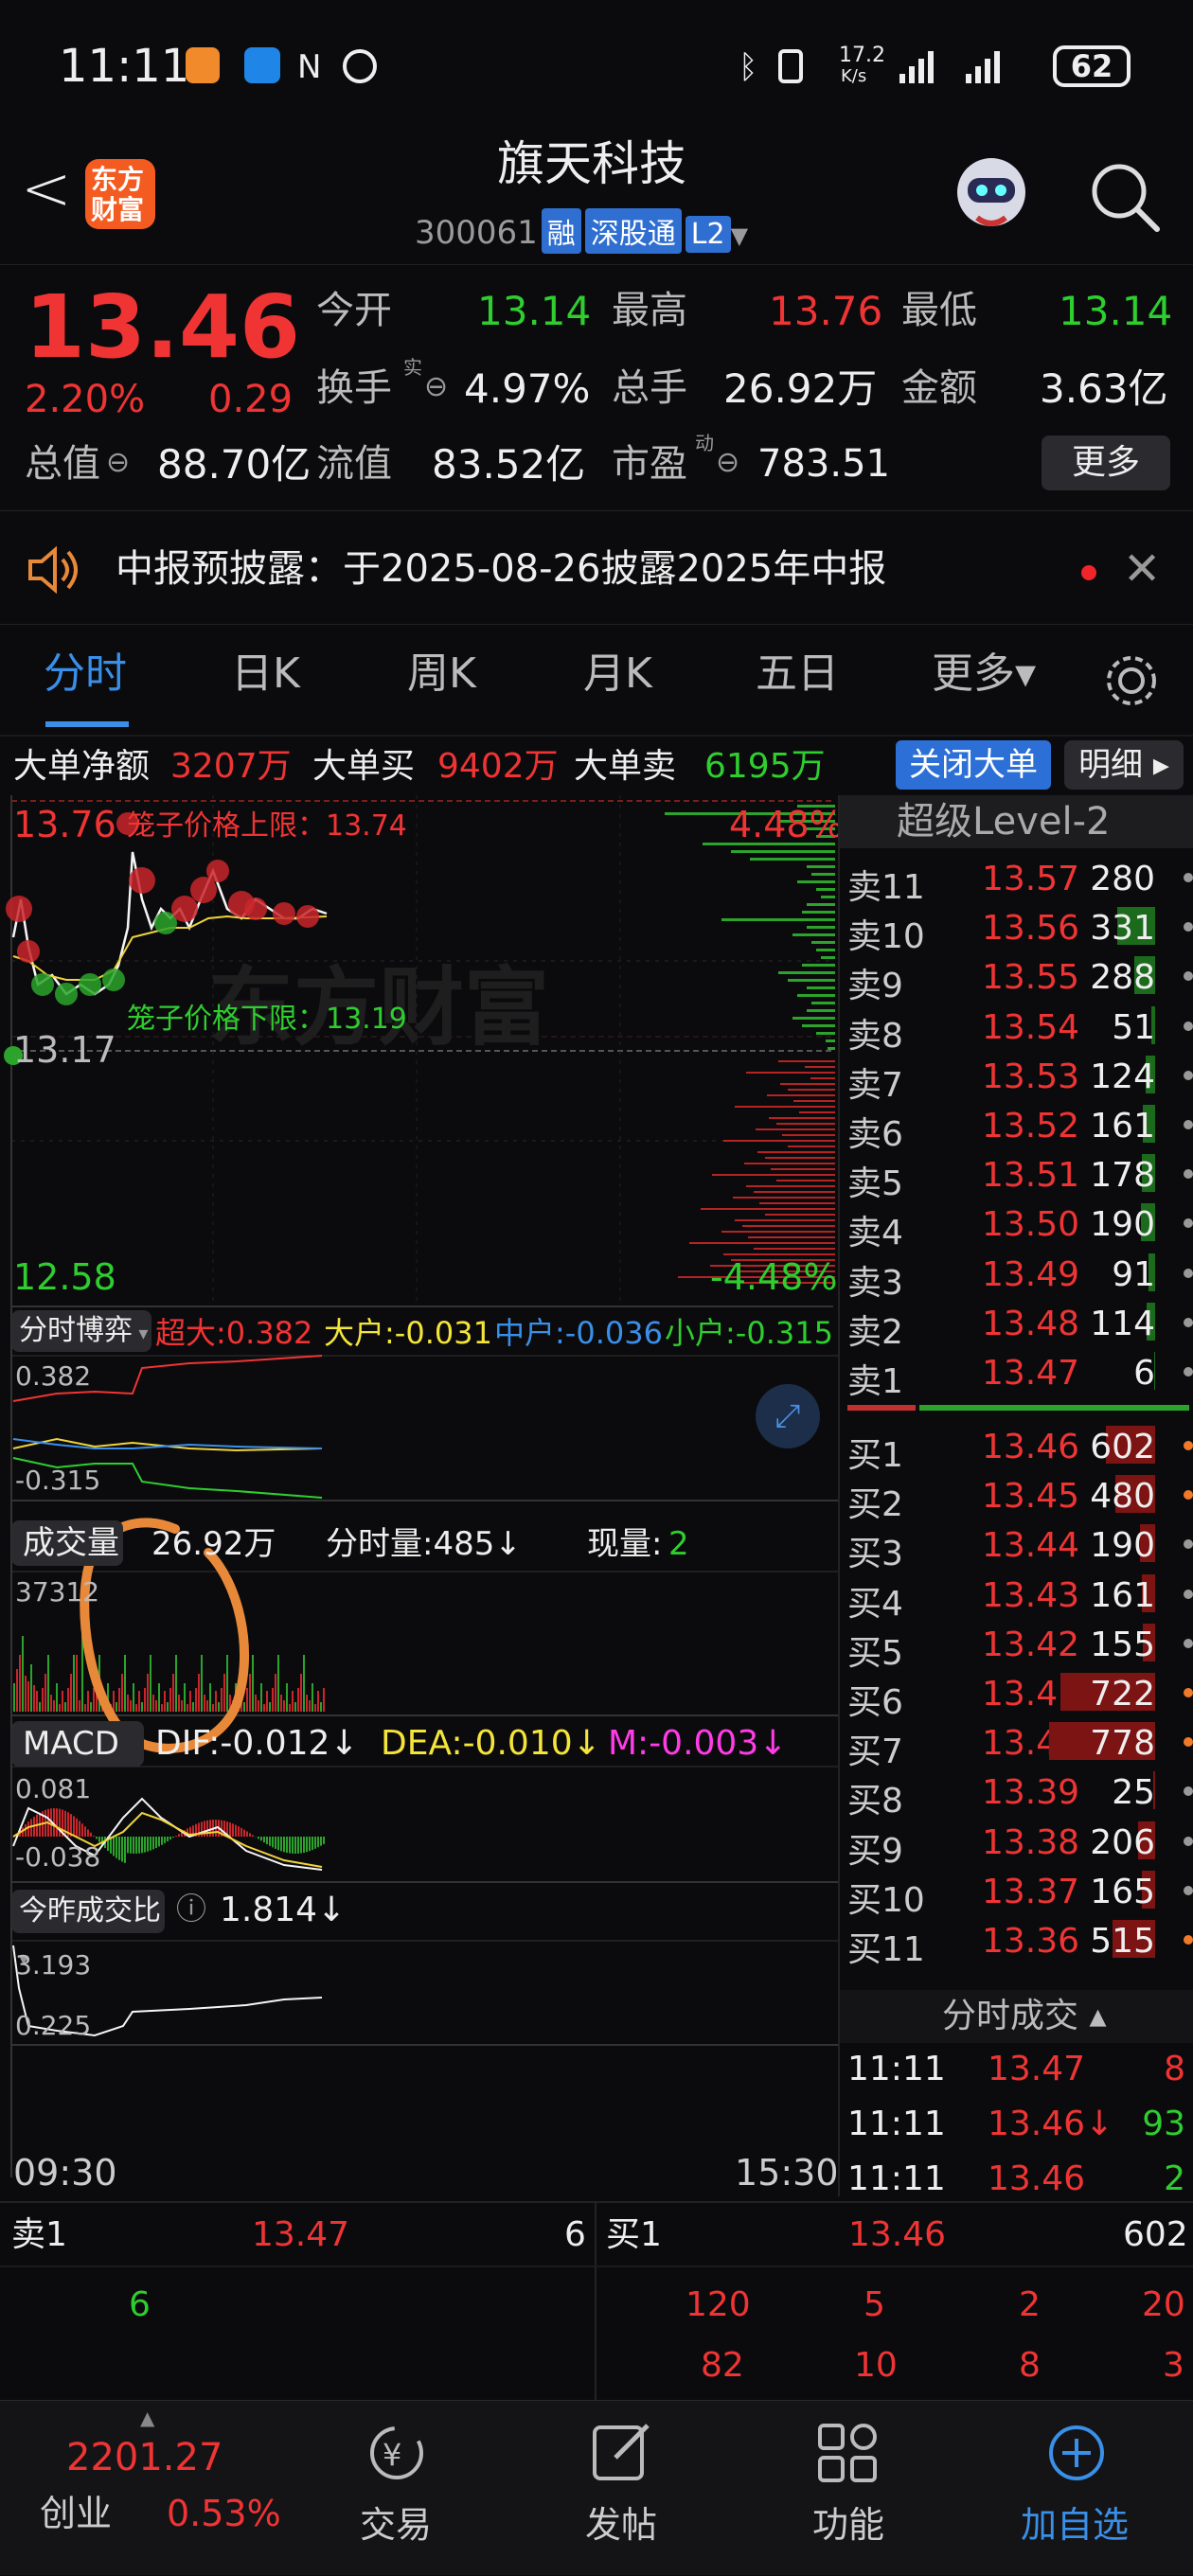  What do you see at coordinates (441, 674) in the screenshot?
I see `tab-weekly-k: 周K` at bounding box center [441, 674].